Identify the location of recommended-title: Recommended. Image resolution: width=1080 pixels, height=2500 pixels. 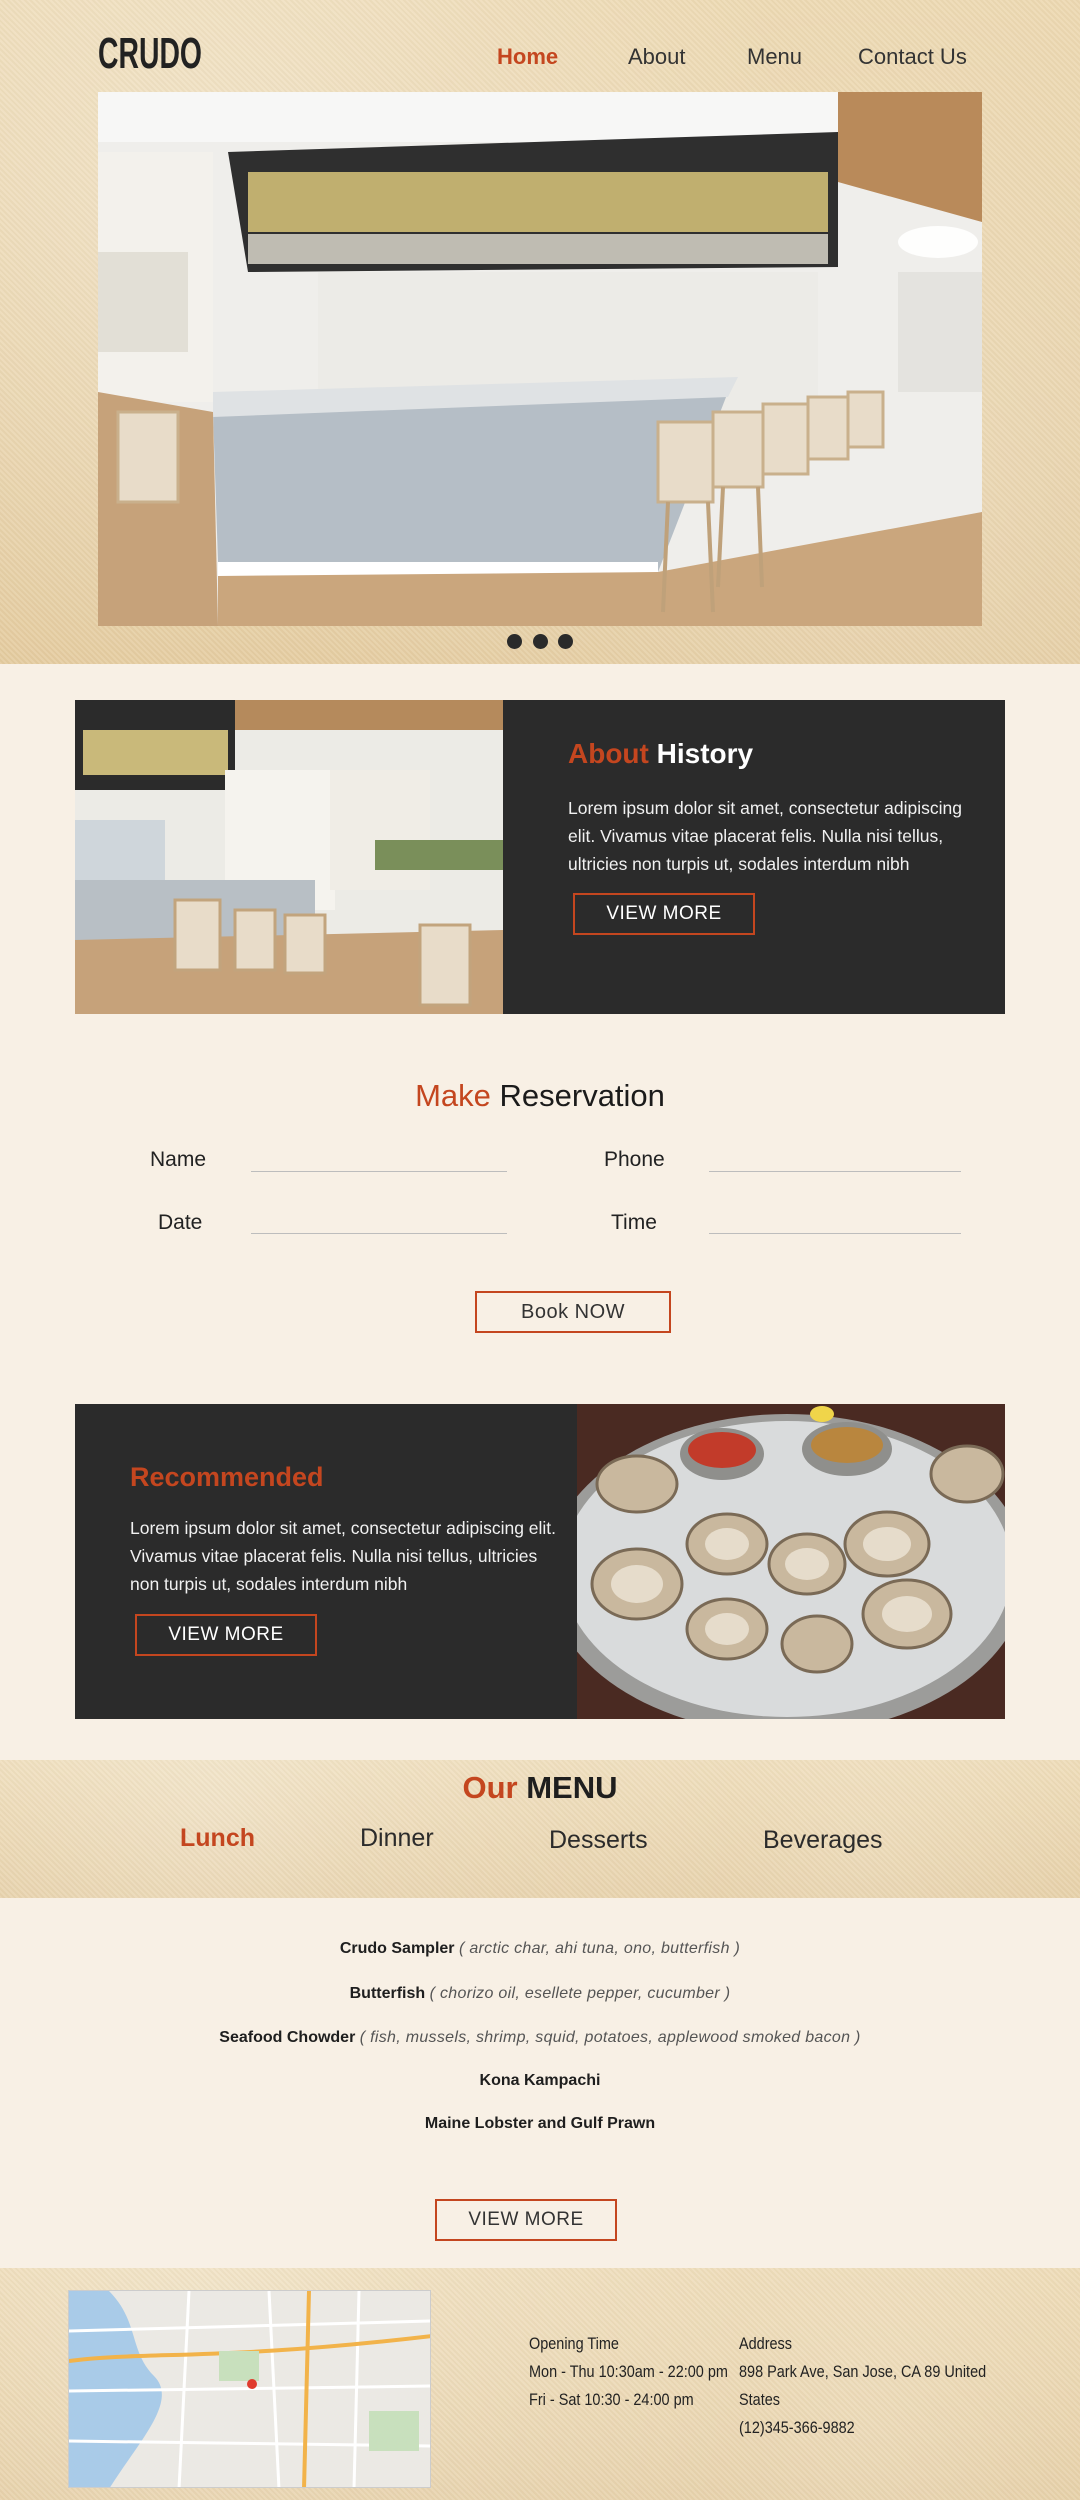
(227, 1477).